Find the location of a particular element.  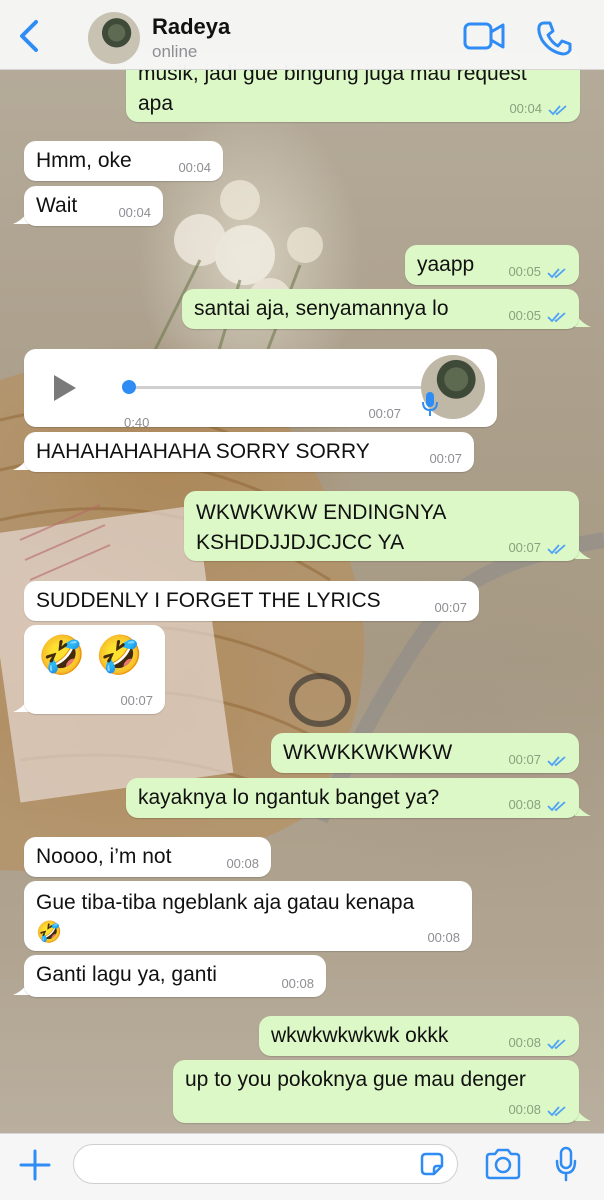

message-text: yaapp is located at coordinates (446, 264).